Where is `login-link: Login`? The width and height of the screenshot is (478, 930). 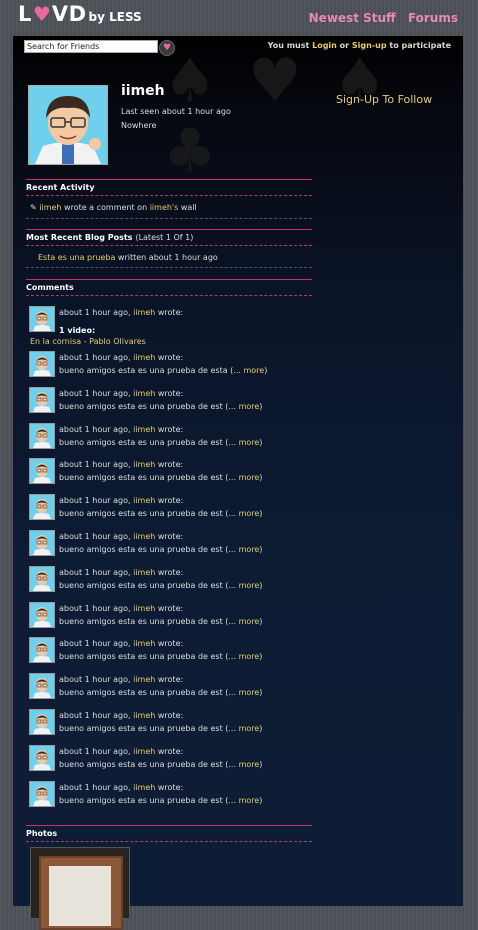
login-link: Login is located at coordinates (324, 45).